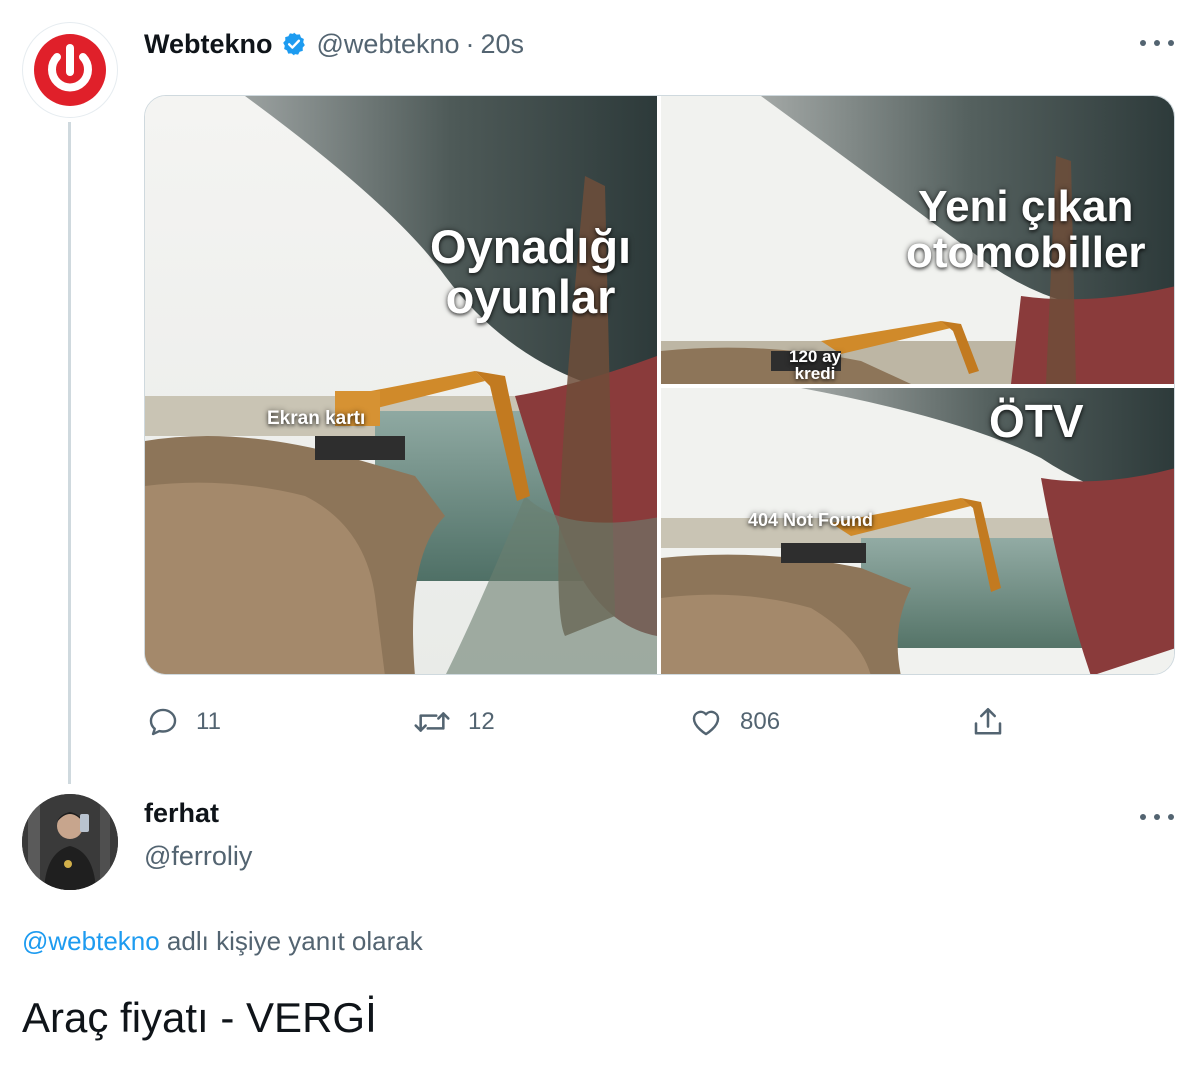 Image resolution: width=1200 pixels, height=1090 pixels. What do you see at coordinates (1026, 206) in the screenshot?
I see `panel2-big-caption-line1: Yeni çıkan` at bounding box center [1026, 206].